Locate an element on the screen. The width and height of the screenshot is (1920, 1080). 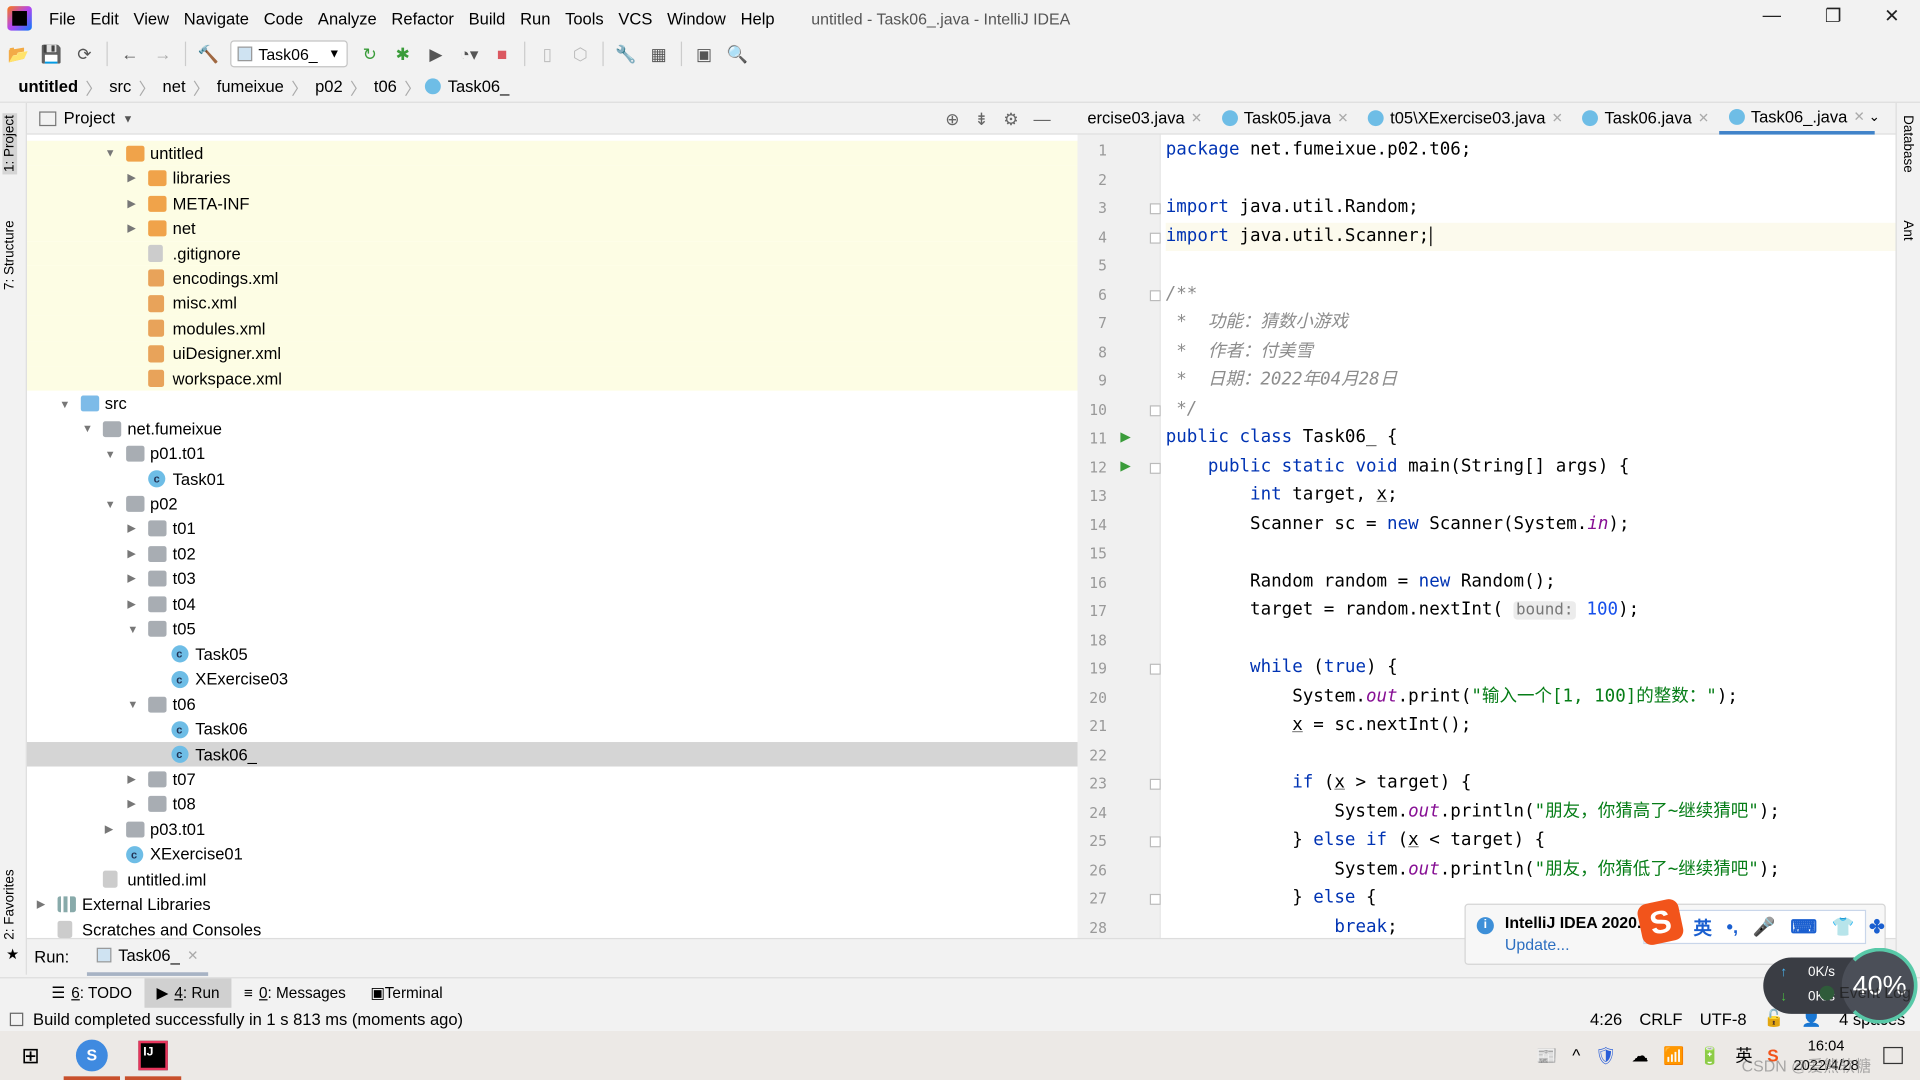
menu-file: File is located at coordinates (62, 18).